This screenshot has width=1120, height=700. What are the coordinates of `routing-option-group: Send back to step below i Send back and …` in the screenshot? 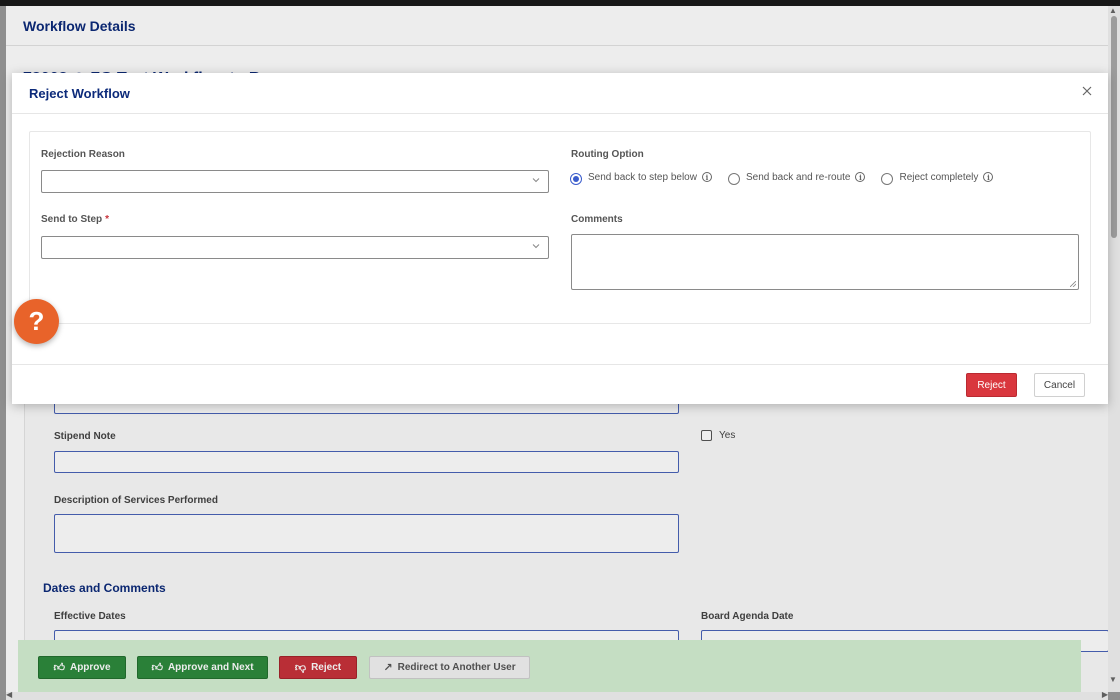 It's located at (789, 177).